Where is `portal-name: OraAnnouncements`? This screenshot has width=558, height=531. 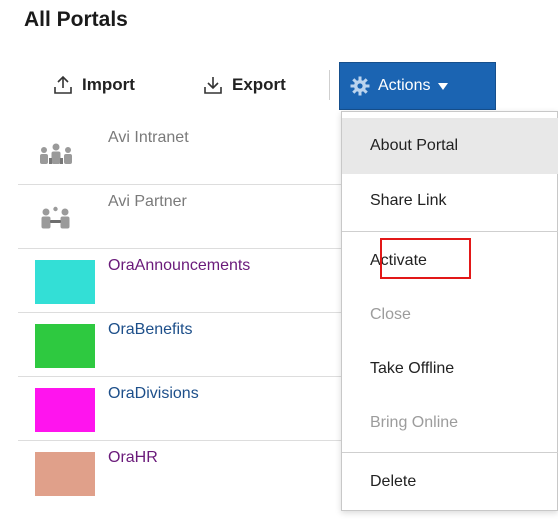 portal-name: OraAnnouncements is located at coordinates (179, 266).